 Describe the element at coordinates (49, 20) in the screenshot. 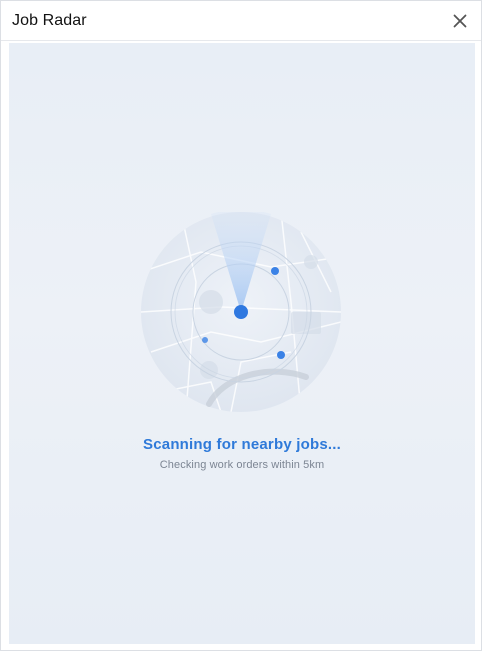

I see `window-title: Job Radar` at that location.